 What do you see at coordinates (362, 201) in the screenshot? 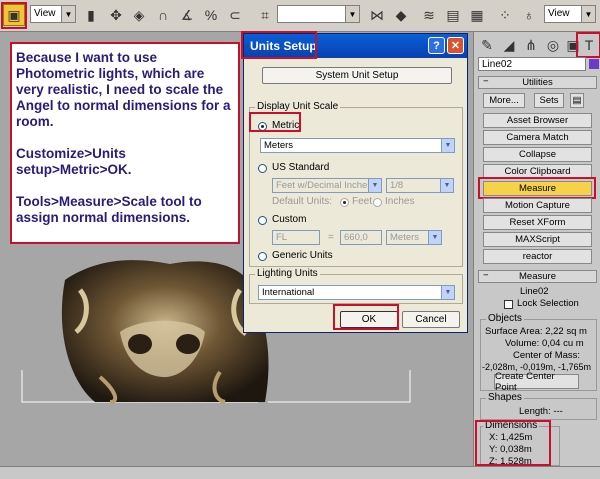
I see `feet-label: Feet` at bounding box center [362, 201].